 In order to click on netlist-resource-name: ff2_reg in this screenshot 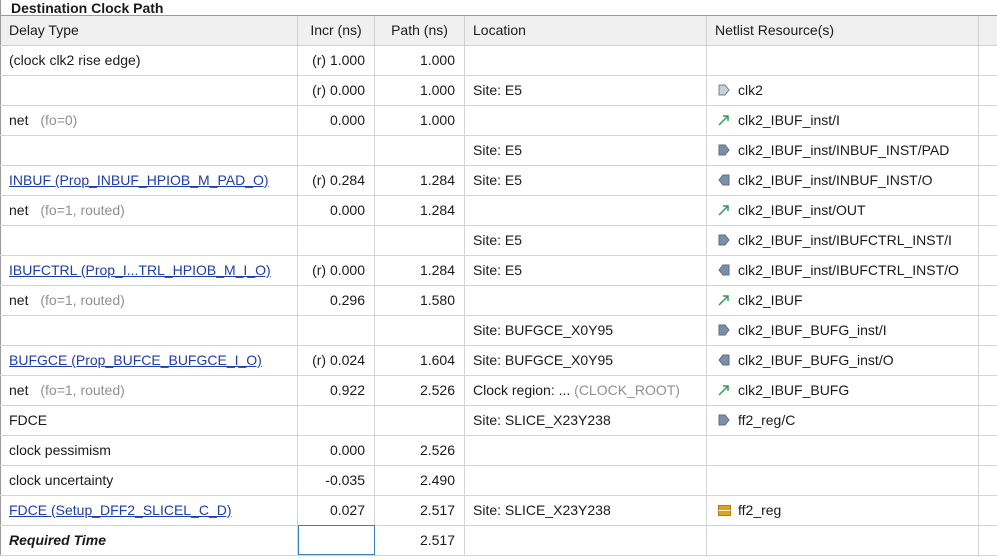, I will do `click(759, 510)`.